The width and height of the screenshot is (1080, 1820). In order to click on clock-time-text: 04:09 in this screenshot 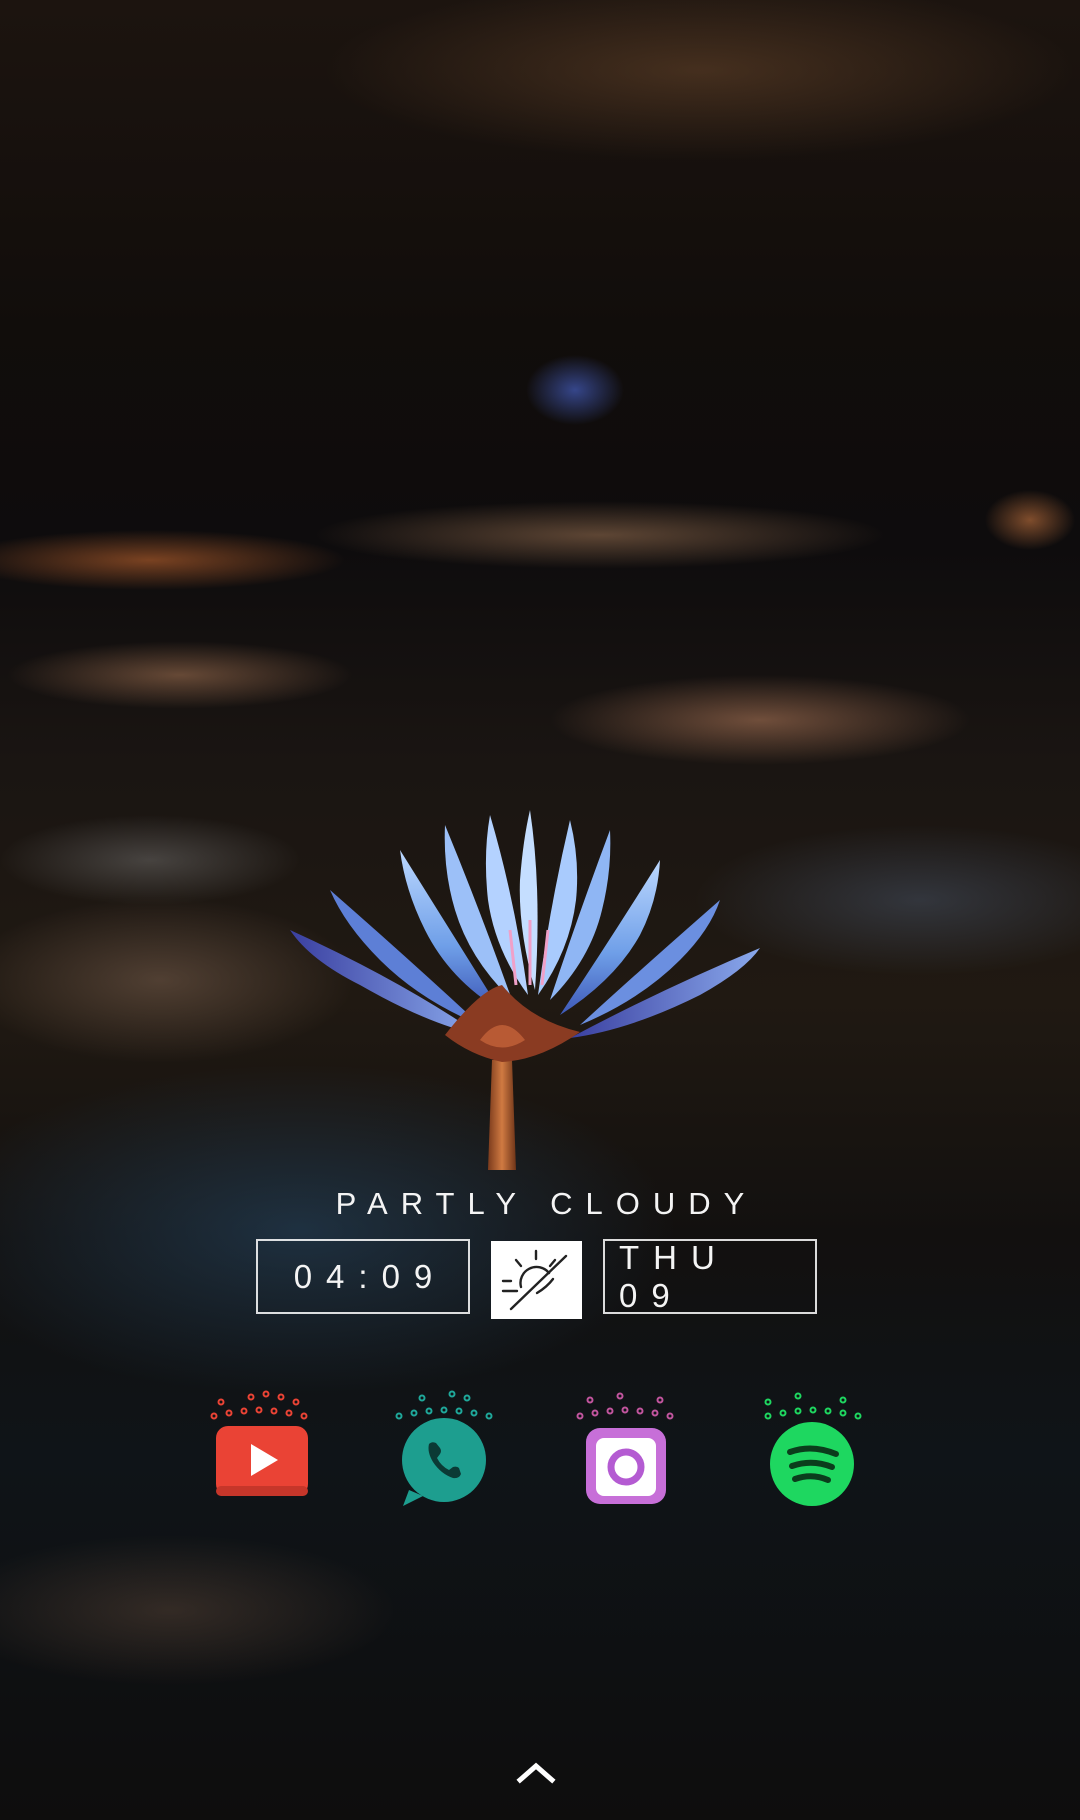, I will do `click(370, 1276)`.